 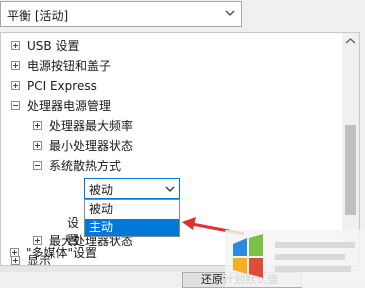 What do you see at coordinates (69, 66) in the screenshot?
I see `tree-item-label: 电源按钮和盖子` at bounding box center [69, 66].